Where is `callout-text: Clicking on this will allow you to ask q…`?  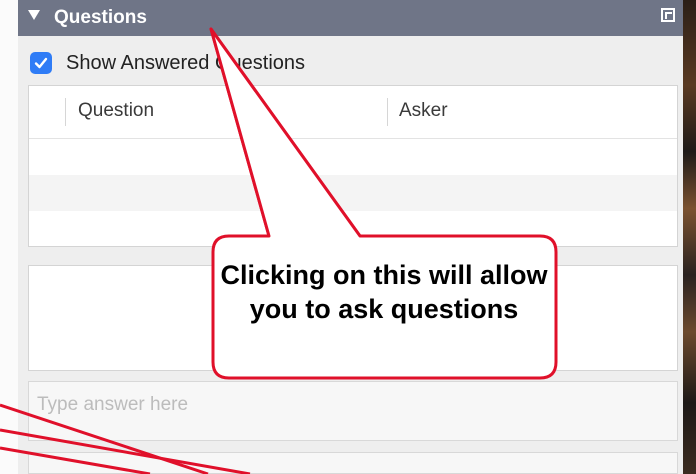 callout-text: Clicking on this will allow you to ask q… is located at coordinates (384, 292).